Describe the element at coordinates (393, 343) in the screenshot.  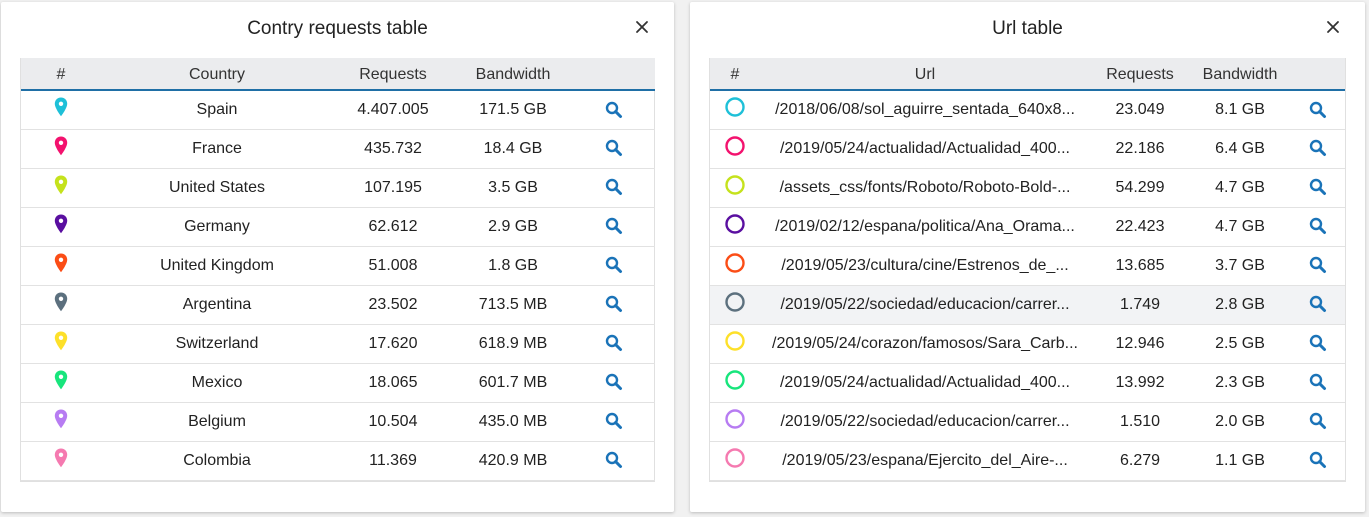
I see `requests-value: 17.620` at that location.